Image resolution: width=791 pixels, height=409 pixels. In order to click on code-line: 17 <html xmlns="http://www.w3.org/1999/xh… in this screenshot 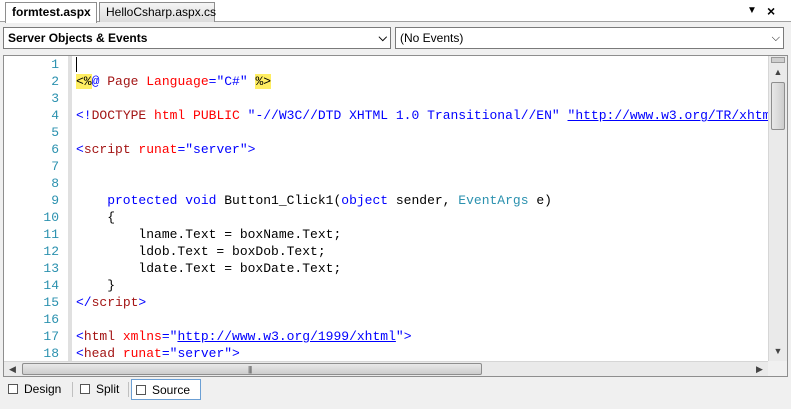, I will do `click(386, 336)`.